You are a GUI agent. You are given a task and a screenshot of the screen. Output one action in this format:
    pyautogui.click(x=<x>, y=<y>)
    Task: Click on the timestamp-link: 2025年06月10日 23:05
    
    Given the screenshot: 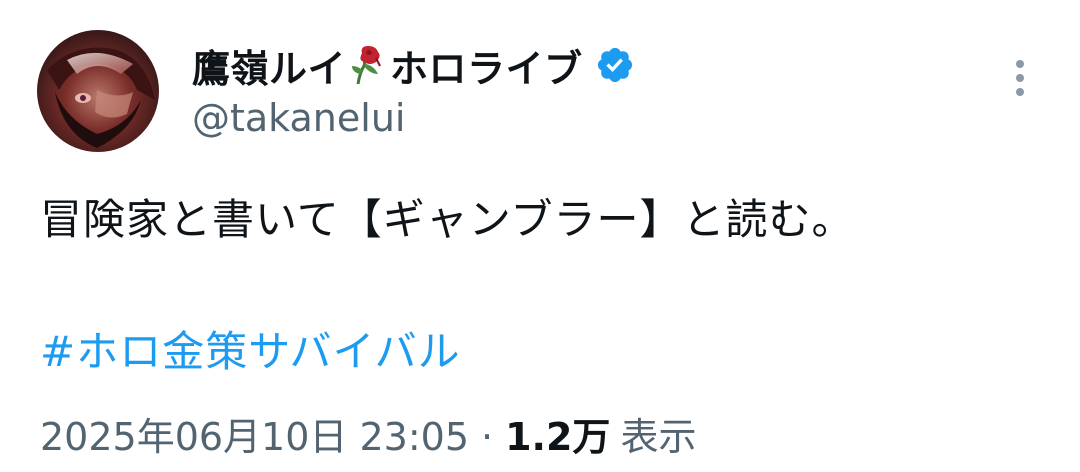 What is the action you would take?
    pyautogui.click(x=254, y=433)
    